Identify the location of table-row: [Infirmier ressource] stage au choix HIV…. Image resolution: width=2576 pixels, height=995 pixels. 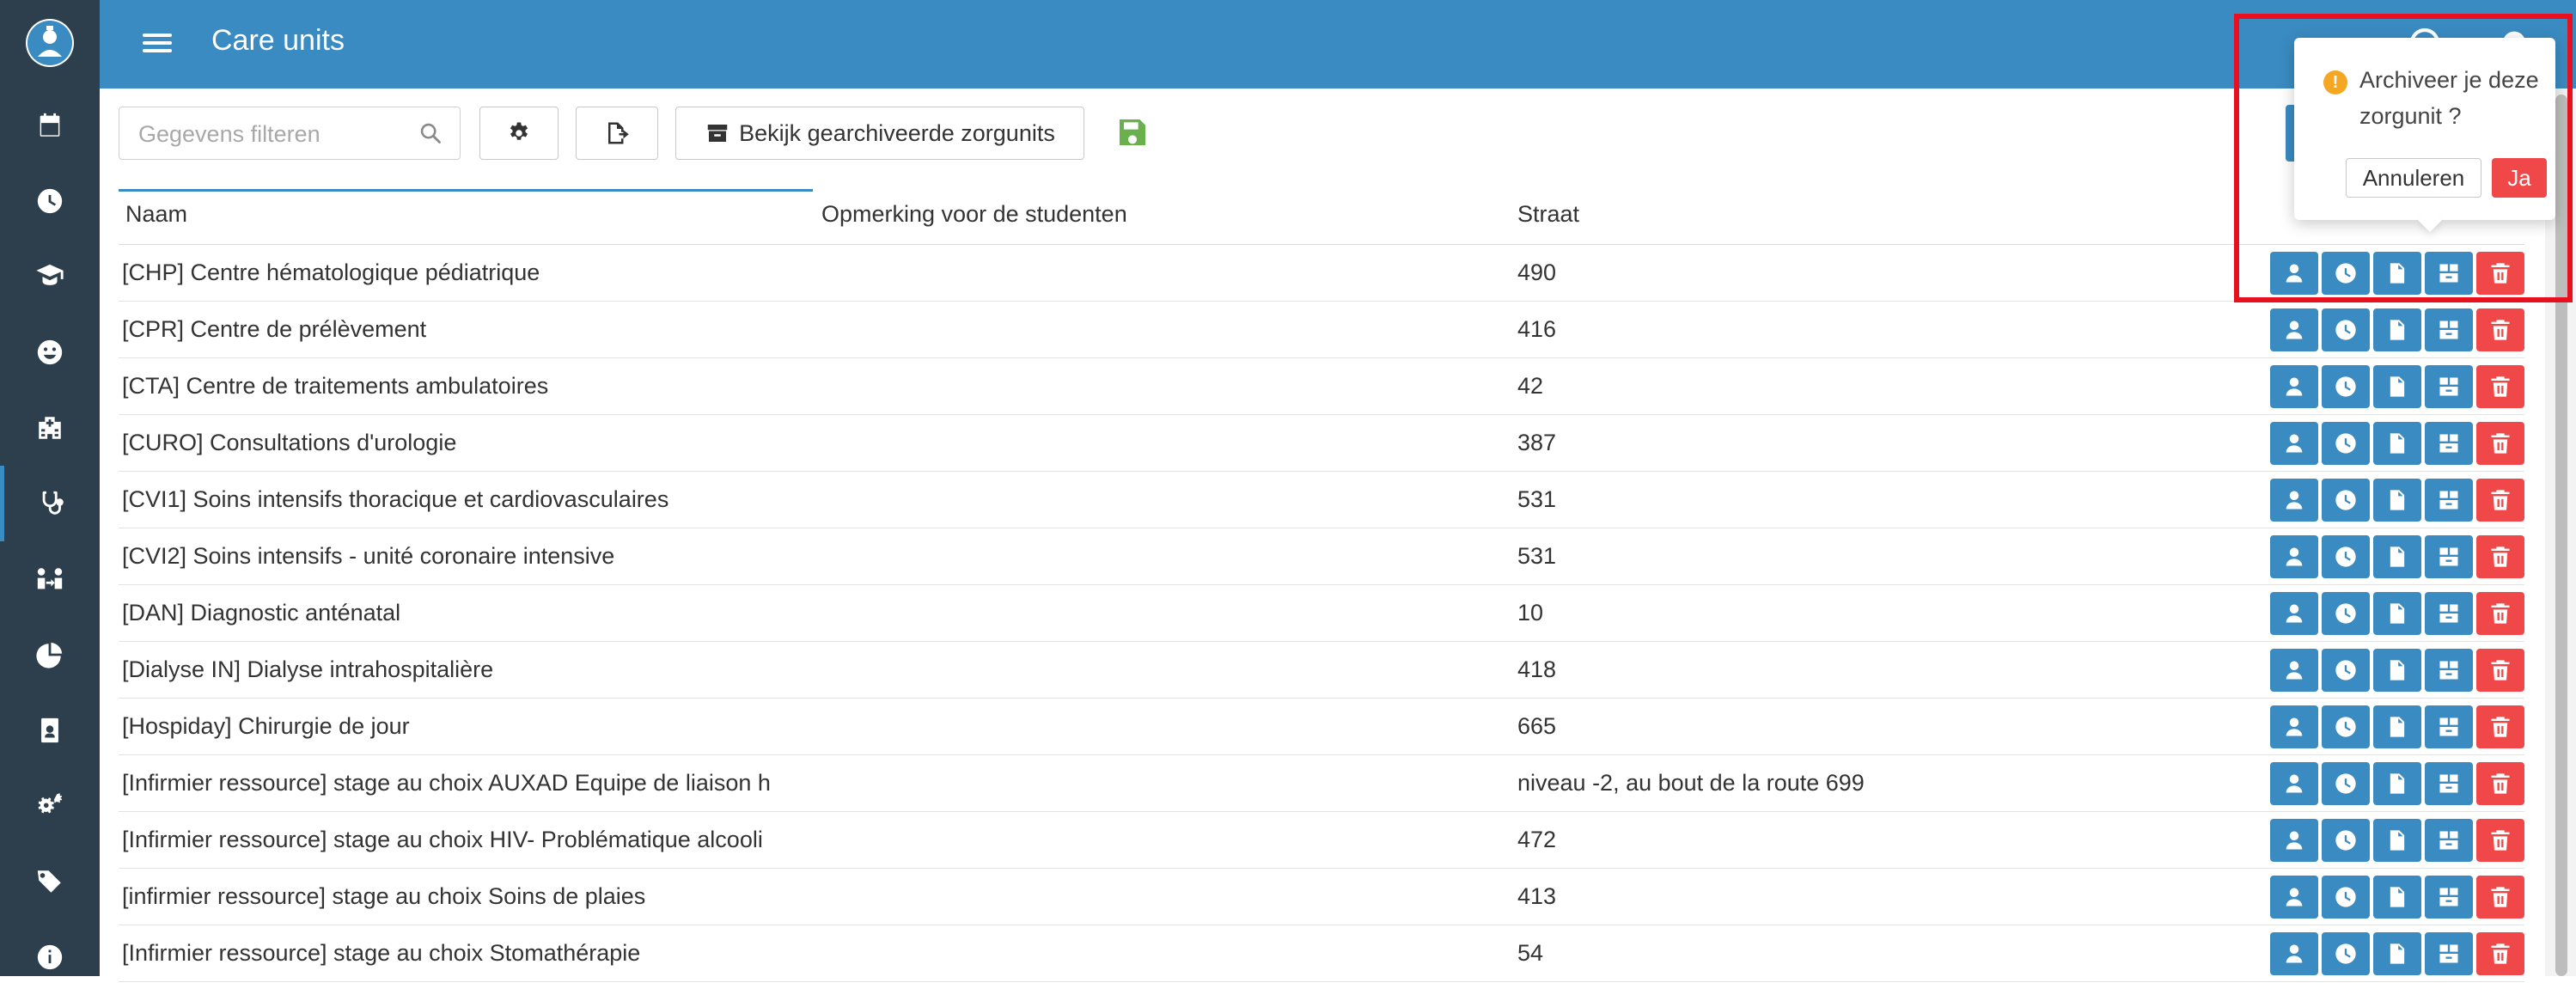
(1321, 841).